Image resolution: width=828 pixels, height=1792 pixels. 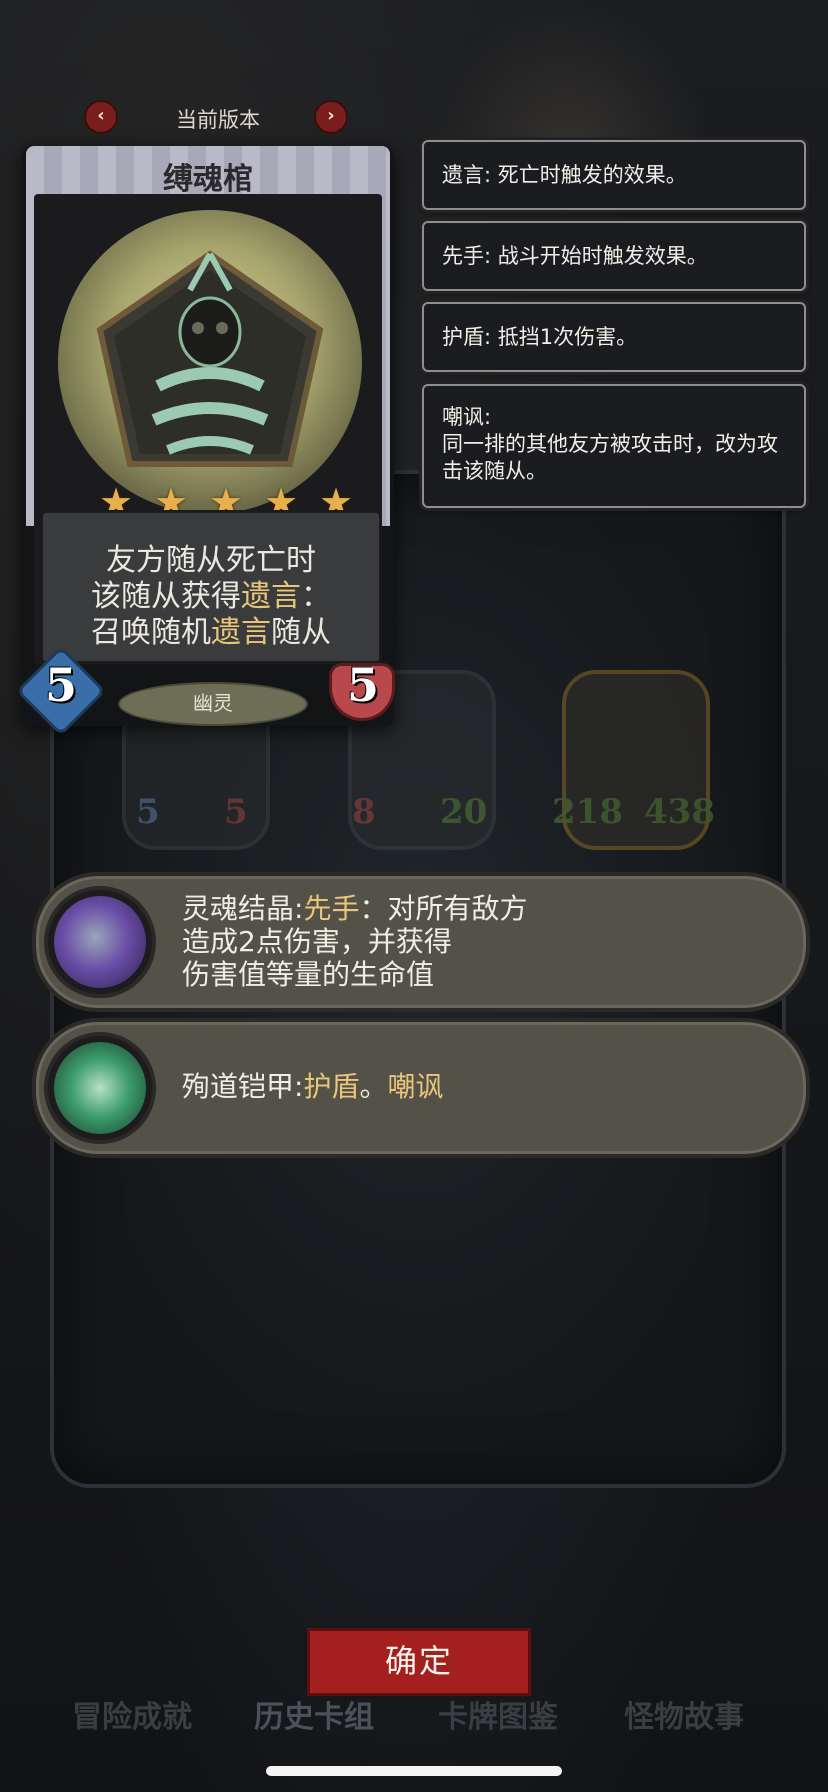 I want to click on tab-monster-stories: 怪物故事, so click(x=684, y=1714).